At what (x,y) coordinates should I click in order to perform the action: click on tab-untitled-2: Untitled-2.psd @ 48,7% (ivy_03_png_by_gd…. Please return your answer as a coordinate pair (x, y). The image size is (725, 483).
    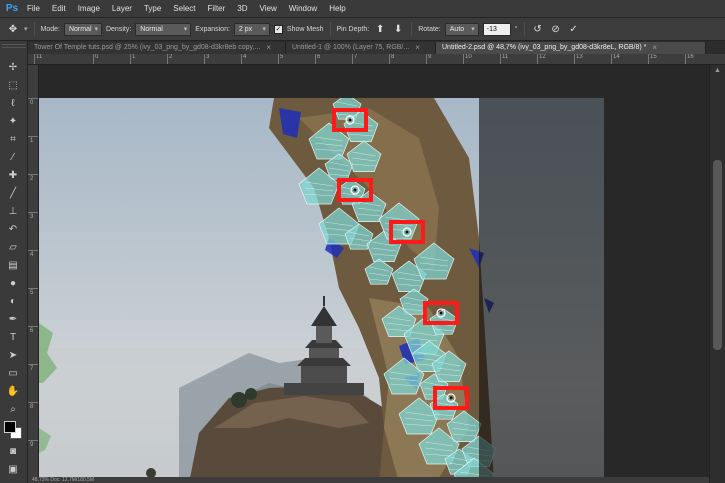
    Looking at the image, I should click on (571, 48).